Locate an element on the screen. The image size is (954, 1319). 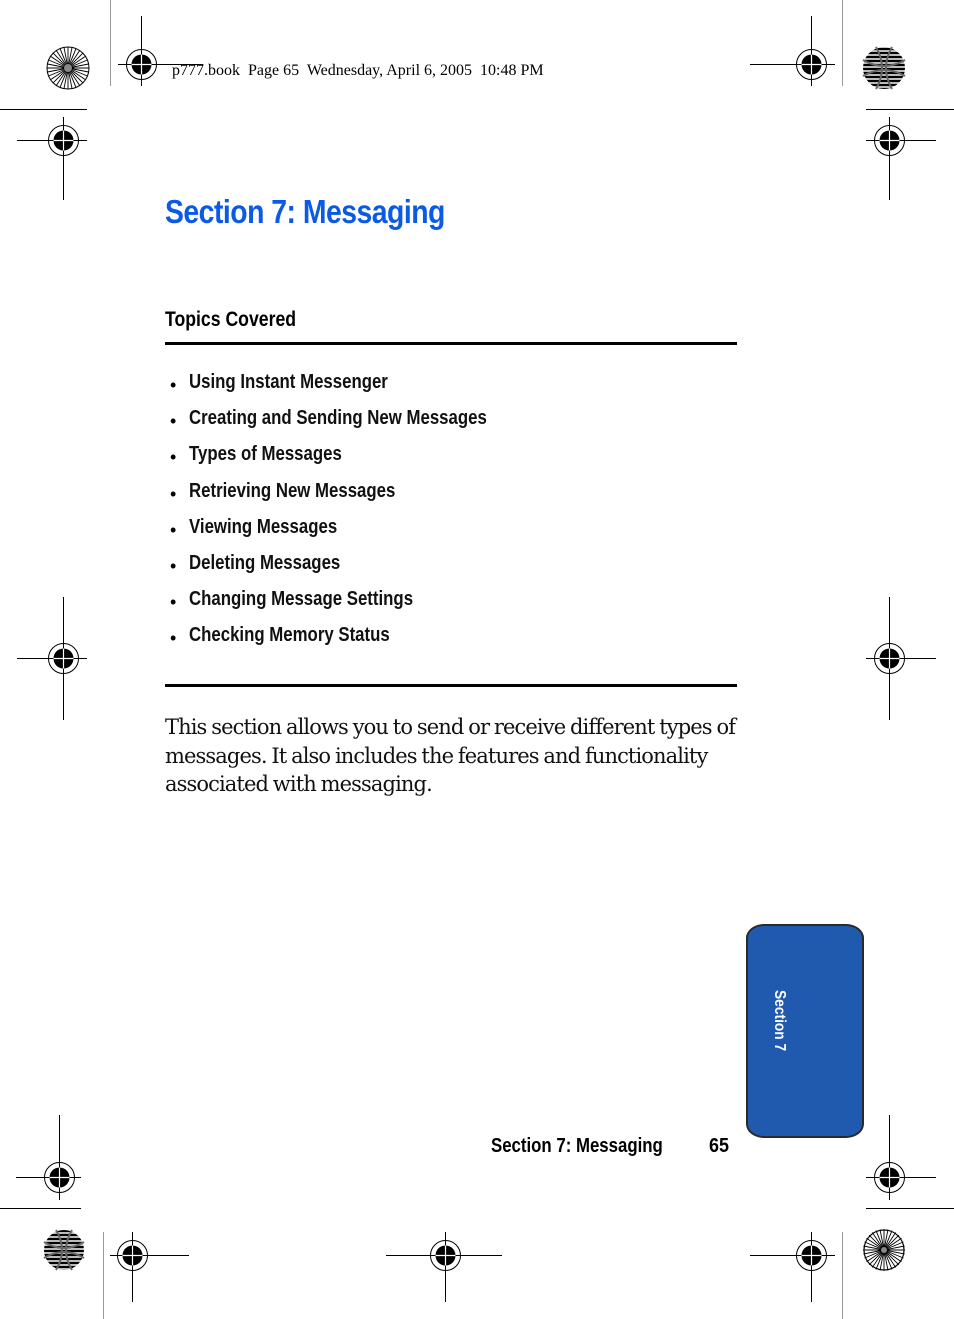
topic-label: Changing Message Settings is located at coordinates (301, 599).